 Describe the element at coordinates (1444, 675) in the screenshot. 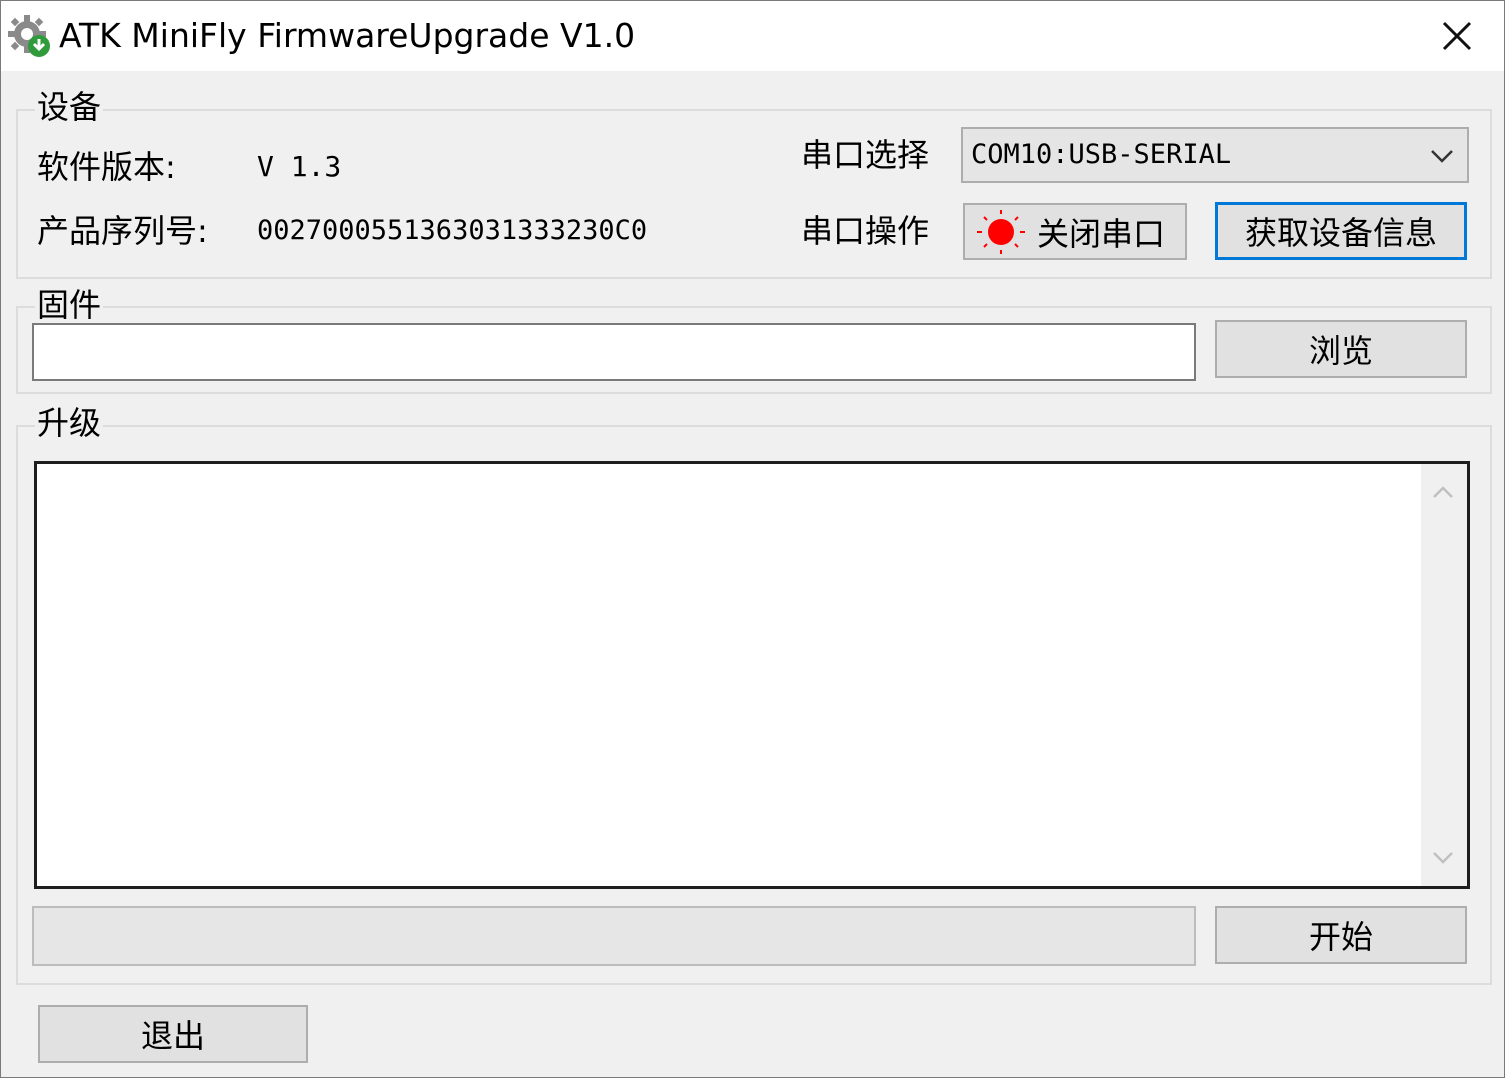

I see `log-scrollbar` at that location.